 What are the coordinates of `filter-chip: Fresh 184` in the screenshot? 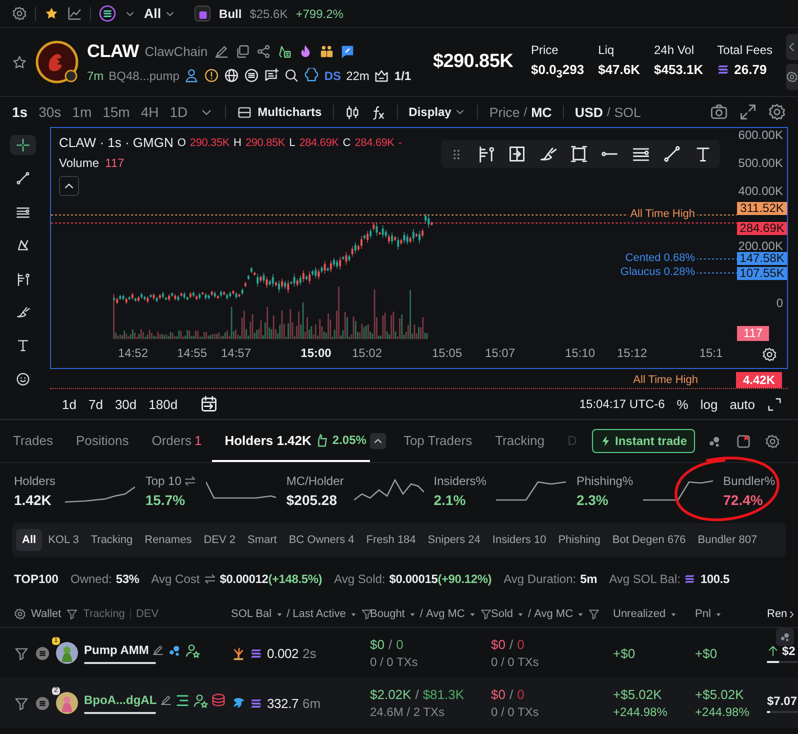 It's located at (391, 540).